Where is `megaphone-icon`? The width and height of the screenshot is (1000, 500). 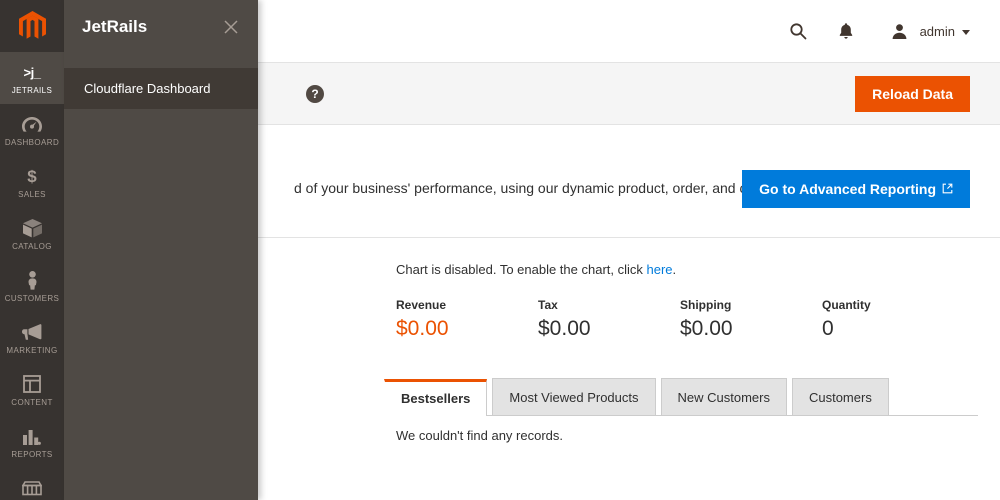 megaphone-icon is located at coordinates (32, 332).